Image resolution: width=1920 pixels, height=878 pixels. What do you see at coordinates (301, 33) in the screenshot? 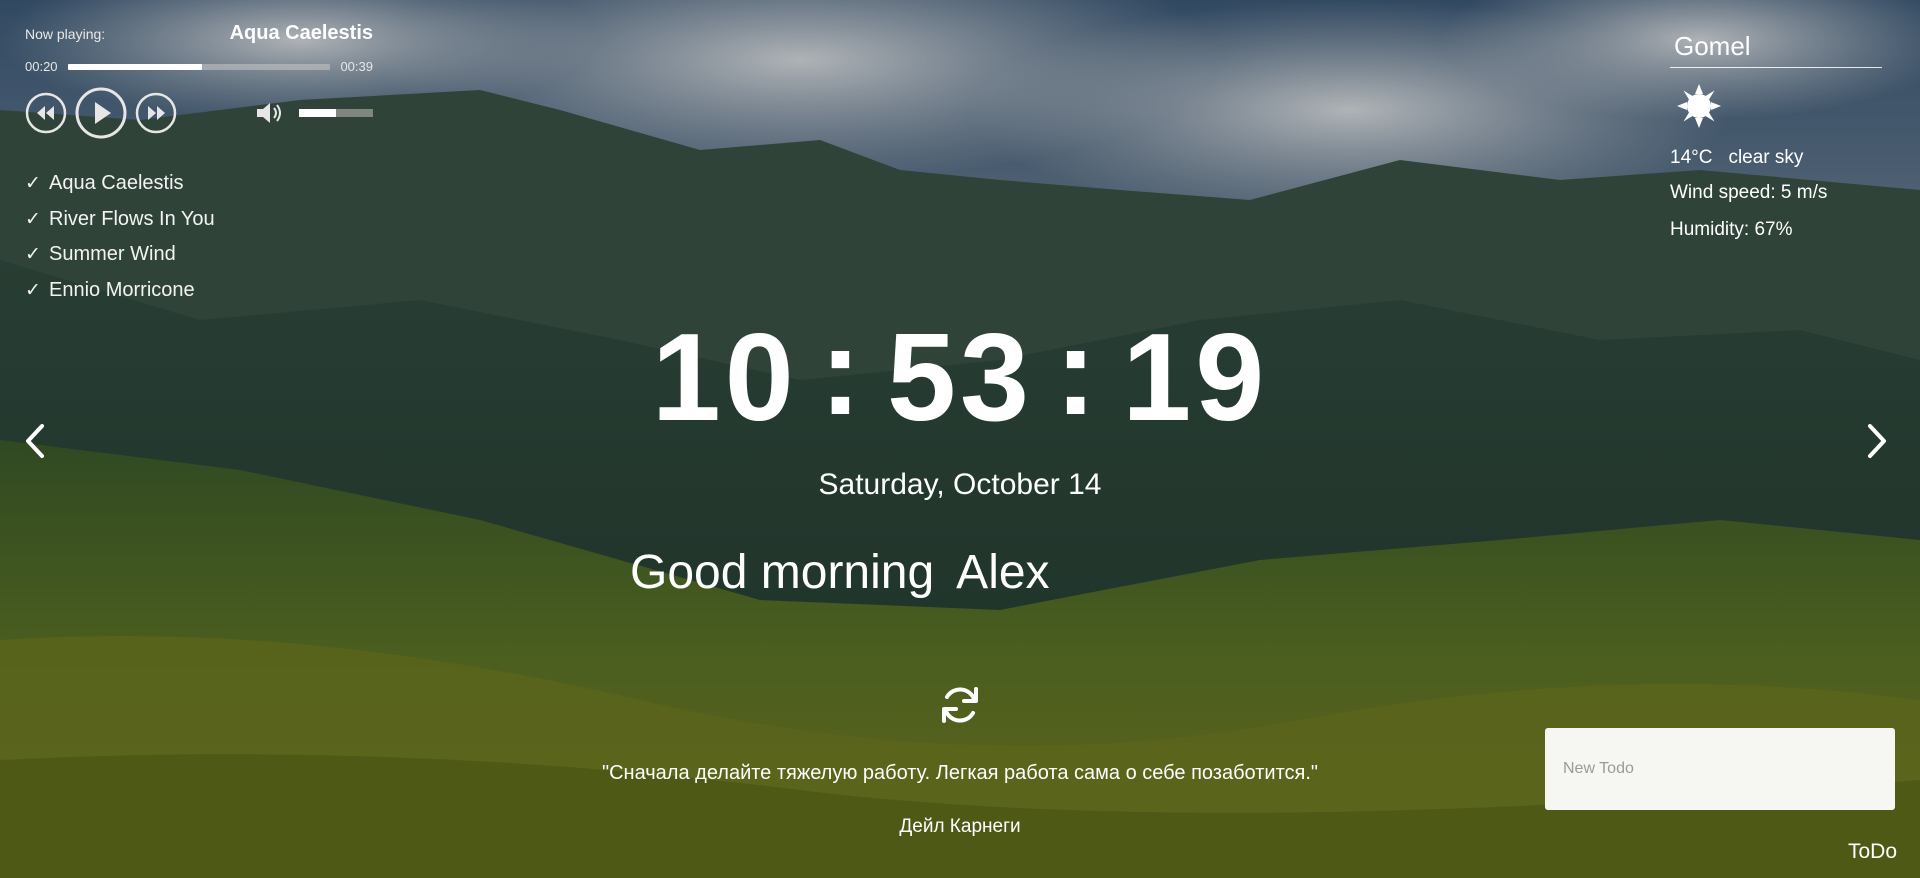
I see `now-playing-title: Aqua Caelestis` at bounding box center [301, 33].